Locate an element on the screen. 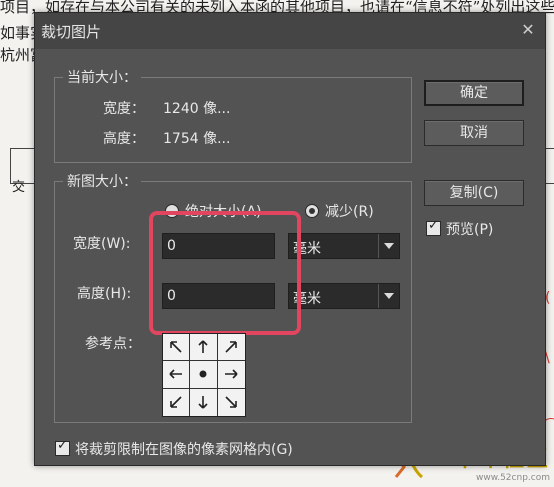 Image resolution: width=554 pixels, height=487 pixels. anchor-bottom-right is located at coordinates (231, 402).